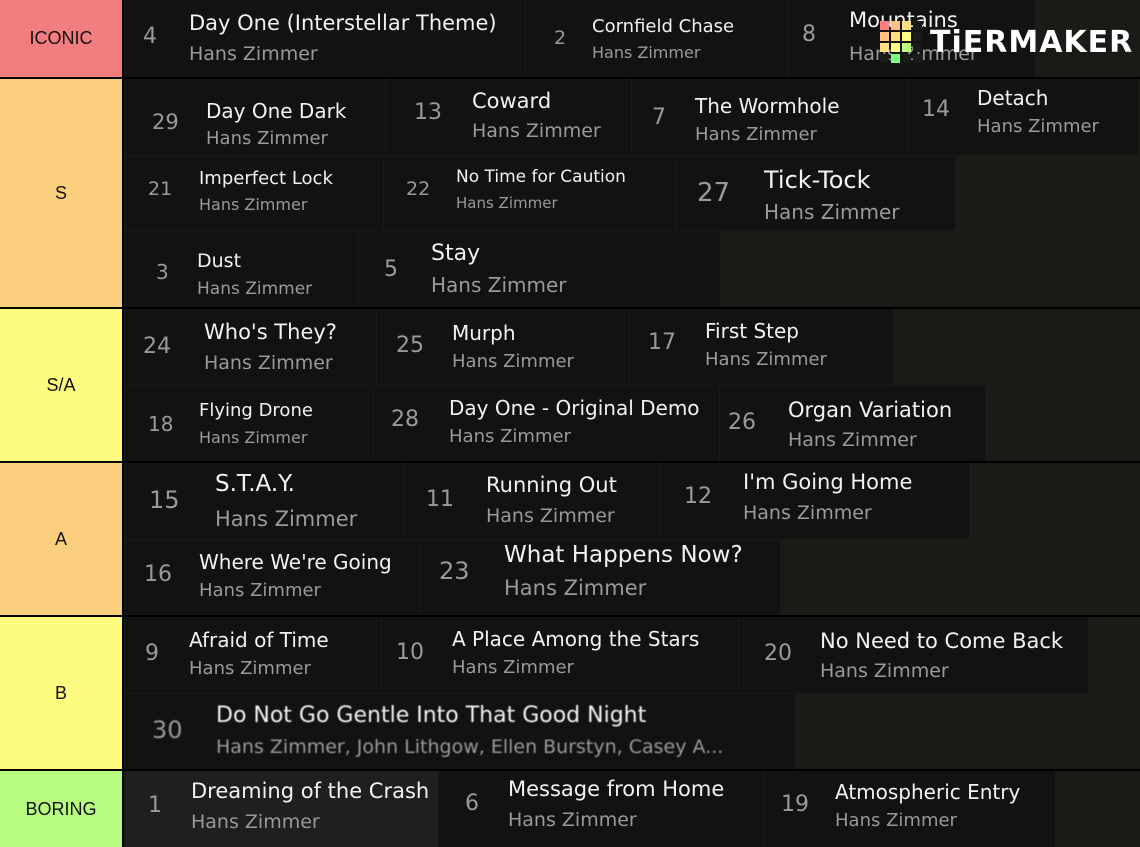  What do you see at coordinates (418, 189) in the screenshot?
I see `song-rank: 22` at bounding box center [418, 189].